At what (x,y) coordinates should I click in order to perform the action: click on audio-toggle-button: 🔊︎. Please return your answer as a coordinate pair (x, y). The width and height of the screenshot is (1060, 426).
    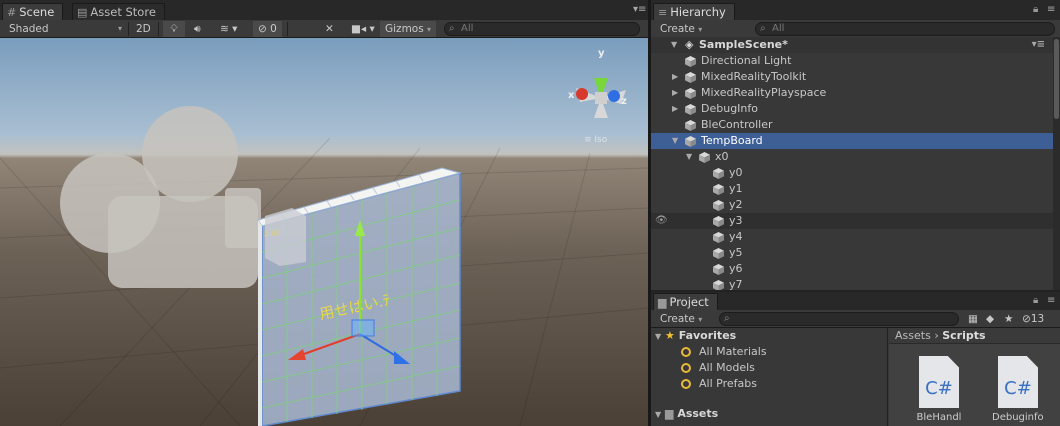
    Looking at the image, I should click on (197, 29).